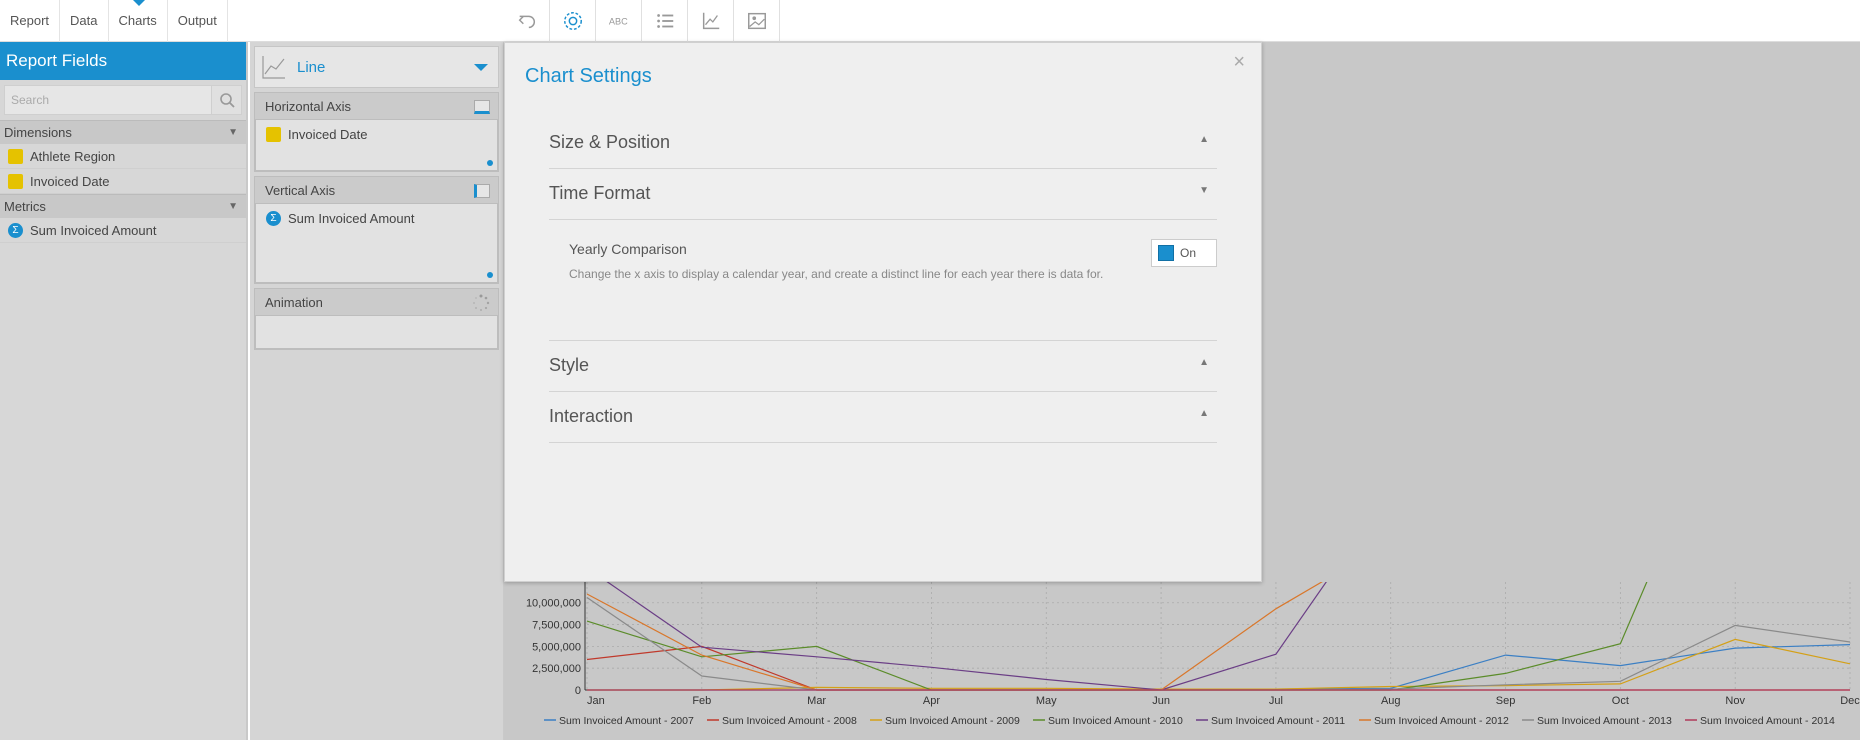 The height and width of the screenshot is (740, 1860). I want to click on horizontal-axis-field: Invoiced Date, so click(376, 134).